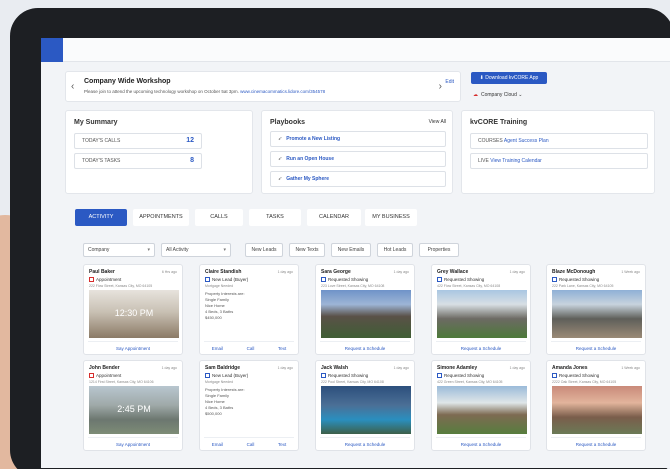  Describe the element at coordinates (559, 141) in the screenshot. I see `training-row-courses: COURSES Agent Success Plan` at that location.